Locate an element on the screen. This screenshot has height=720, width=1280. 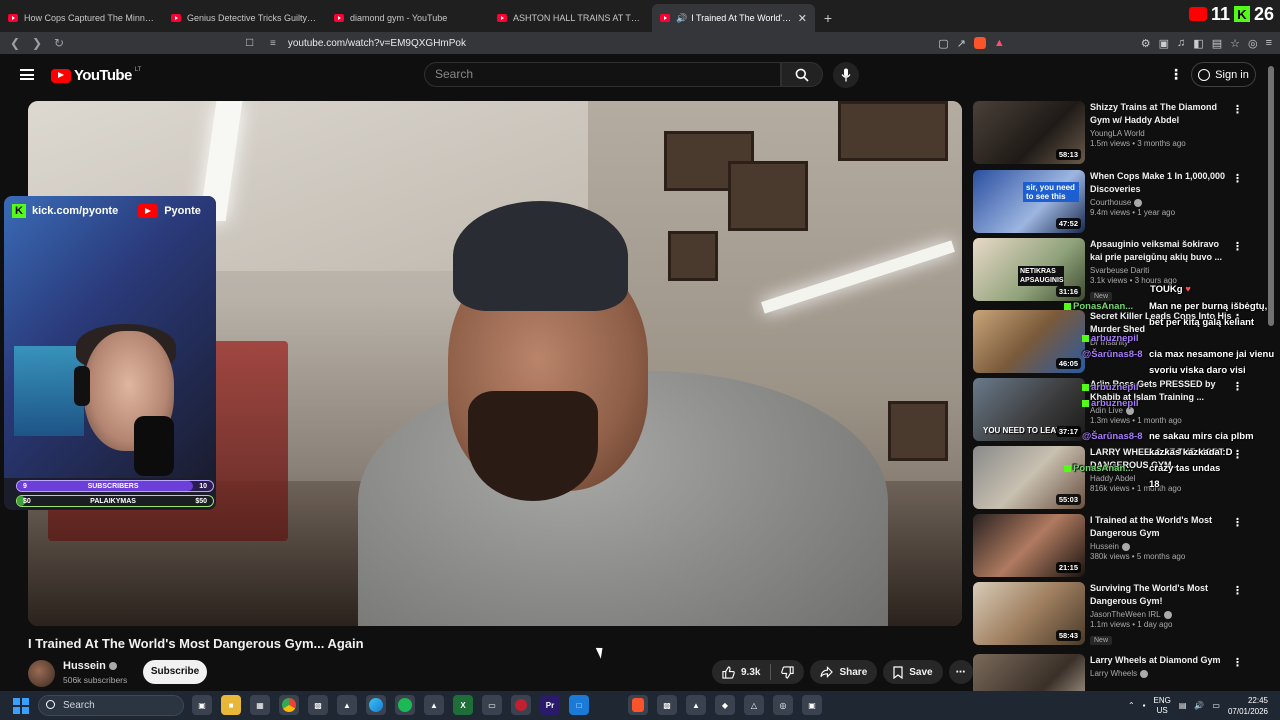
search-button is located at coordinates (802, 74).